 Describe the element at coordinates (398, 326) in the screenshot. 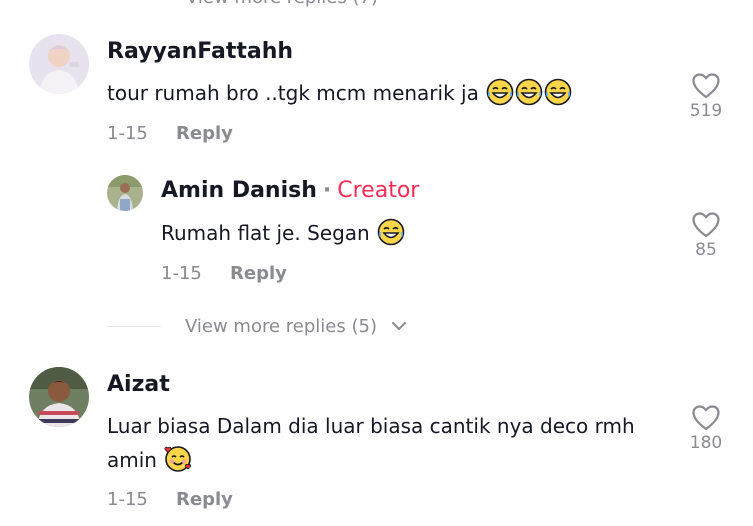

I see `chevron-down-icon` at that location.